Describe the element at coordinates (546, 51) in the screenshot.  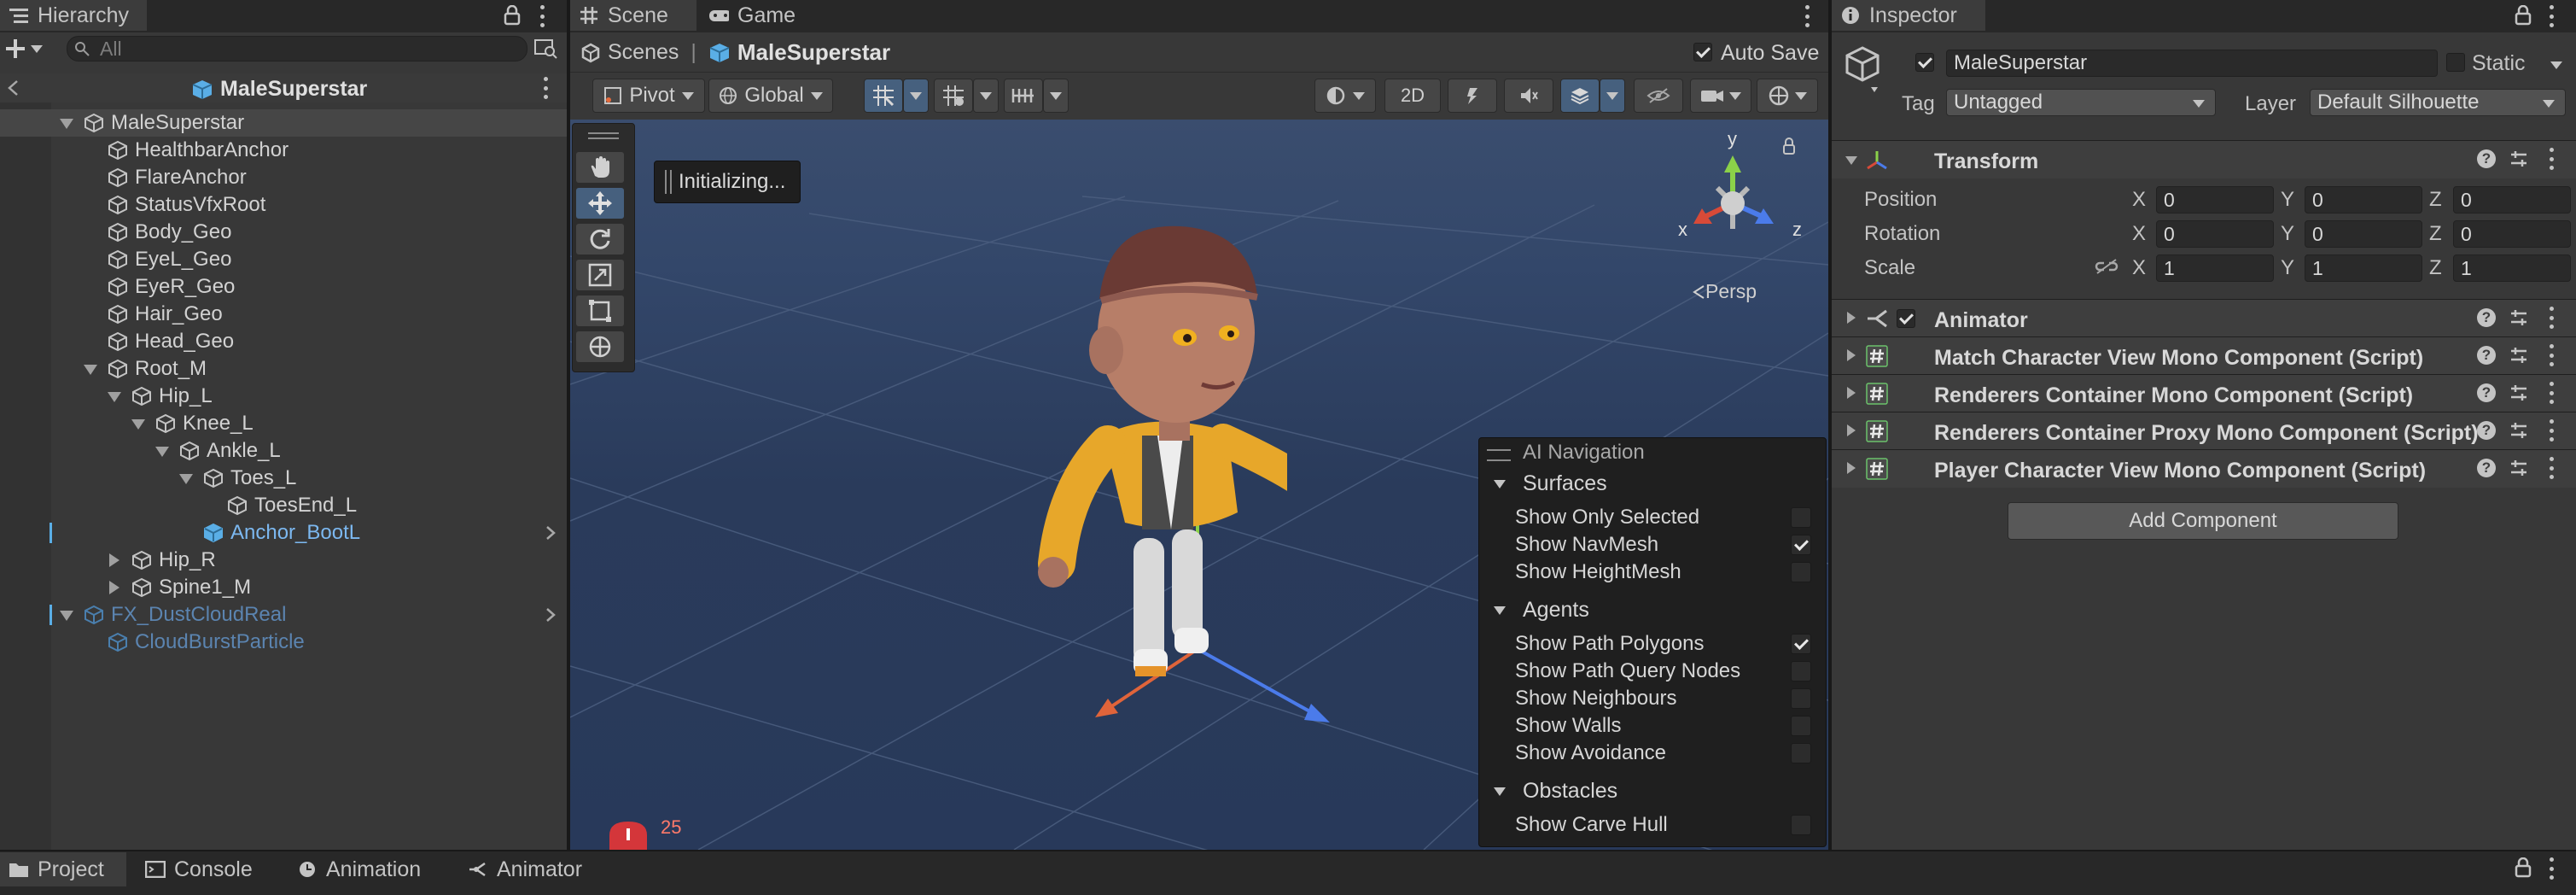
I see `scene-search-icon` at that location.